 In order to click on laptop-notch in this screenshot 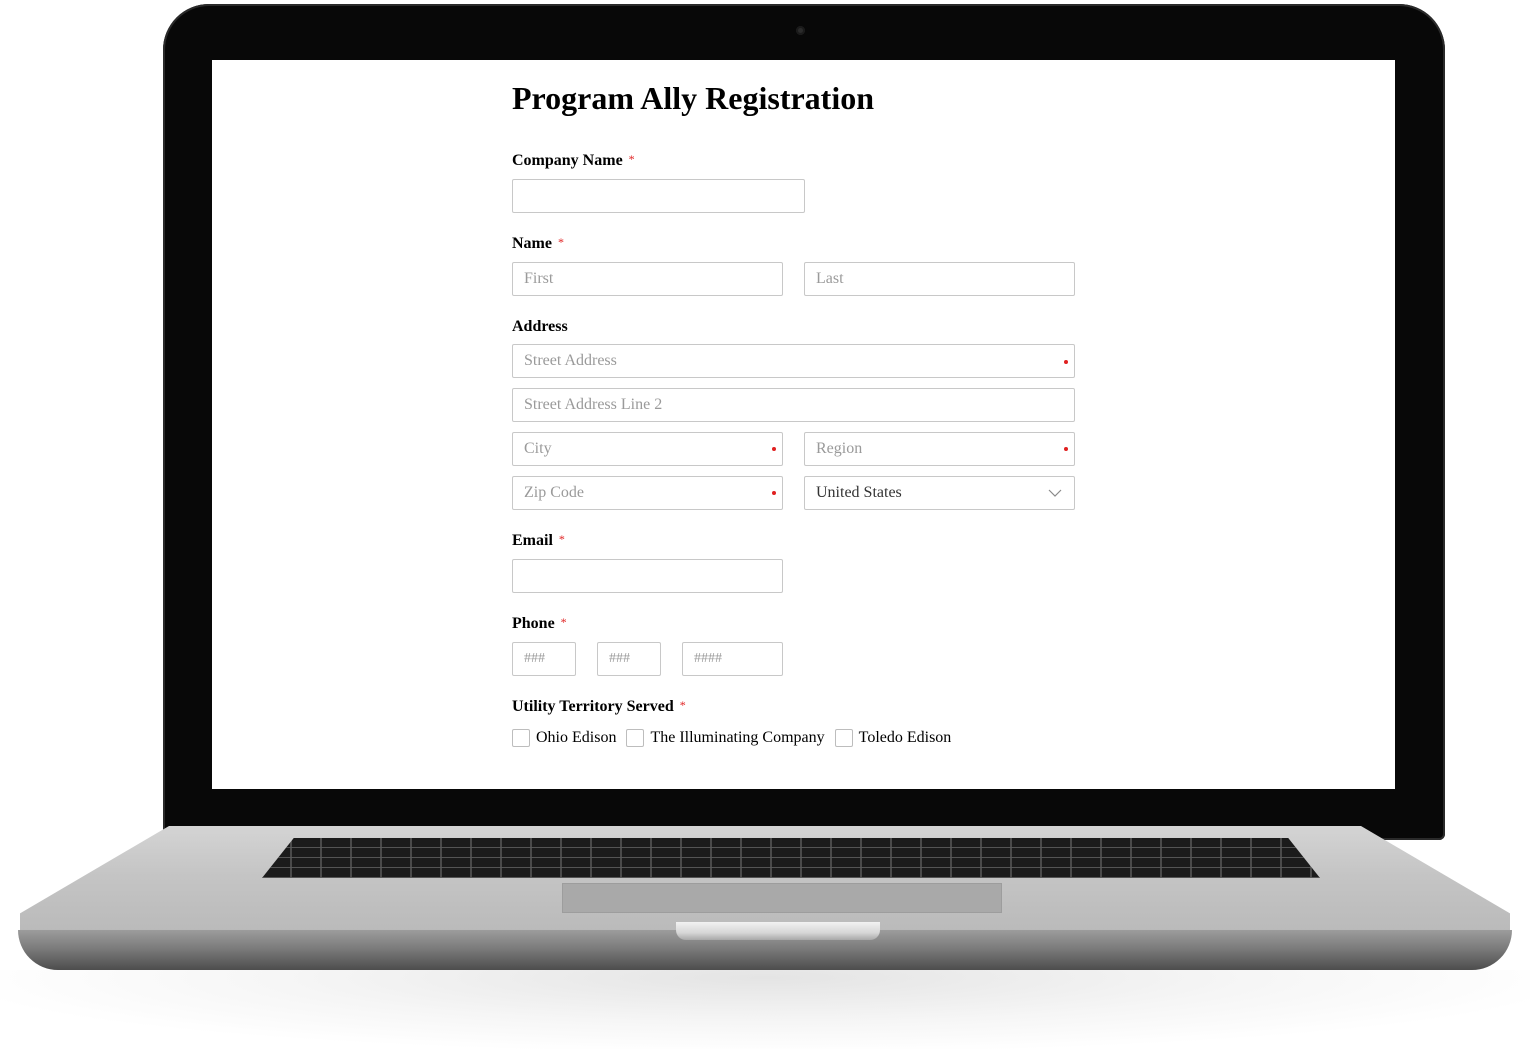, I will do `click(778, 931)`.